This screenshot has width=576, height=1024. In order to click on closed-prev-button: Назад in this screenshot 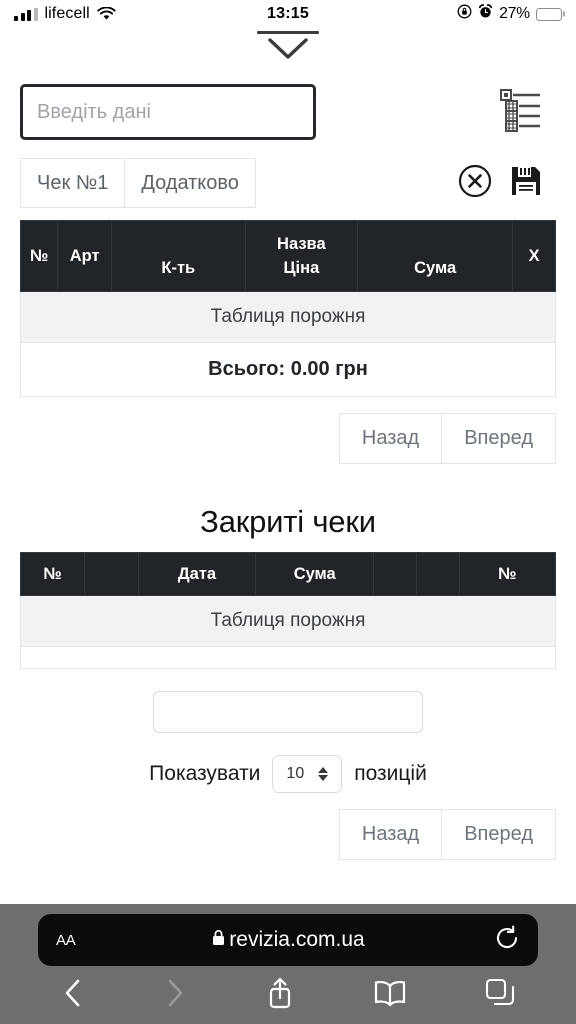, I will do `click(390, 834)`.